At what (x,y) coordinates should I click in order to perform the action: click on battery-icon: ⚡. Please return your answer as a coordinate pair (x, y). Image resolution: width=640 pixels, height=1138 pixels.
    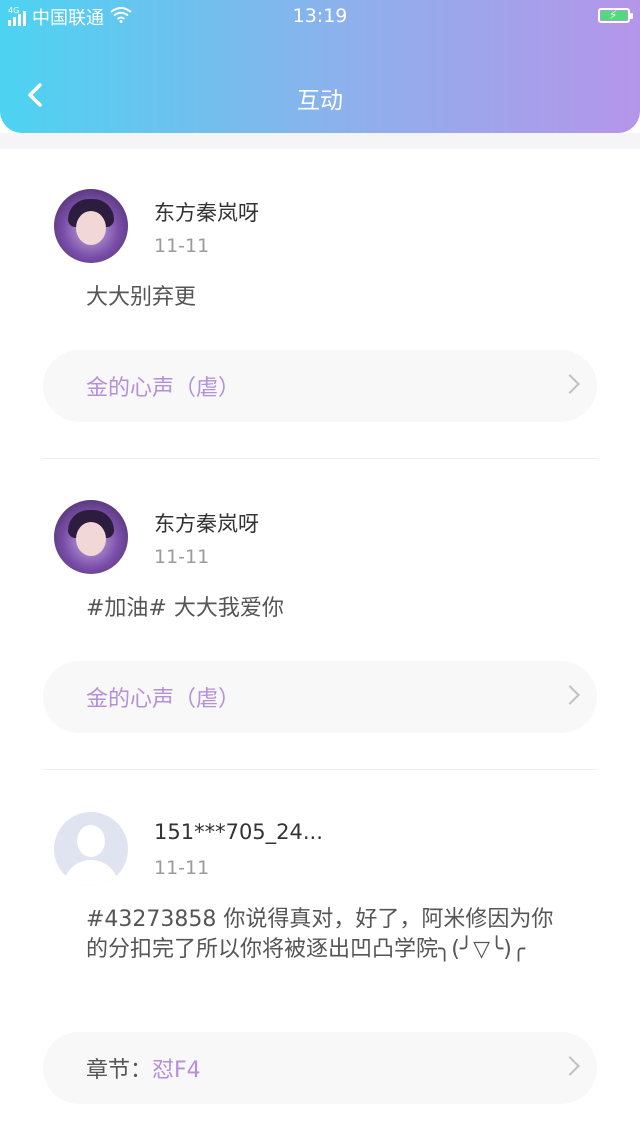
    Looking at the image, I should click on (615, 15).